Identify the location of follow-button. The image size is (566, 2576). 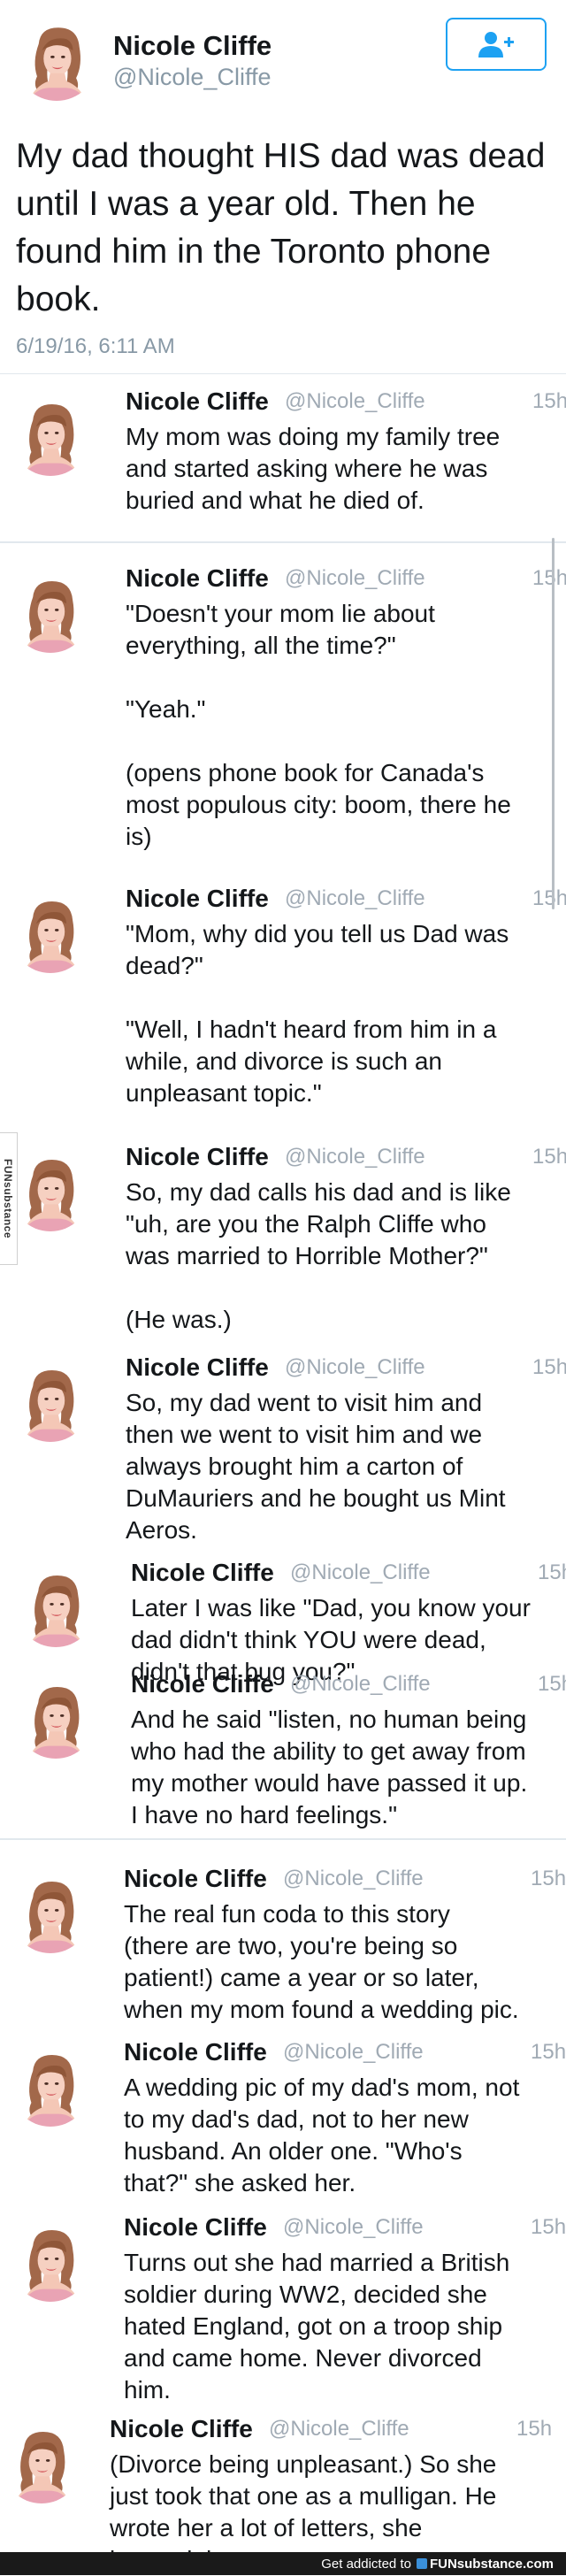
(496, 44).